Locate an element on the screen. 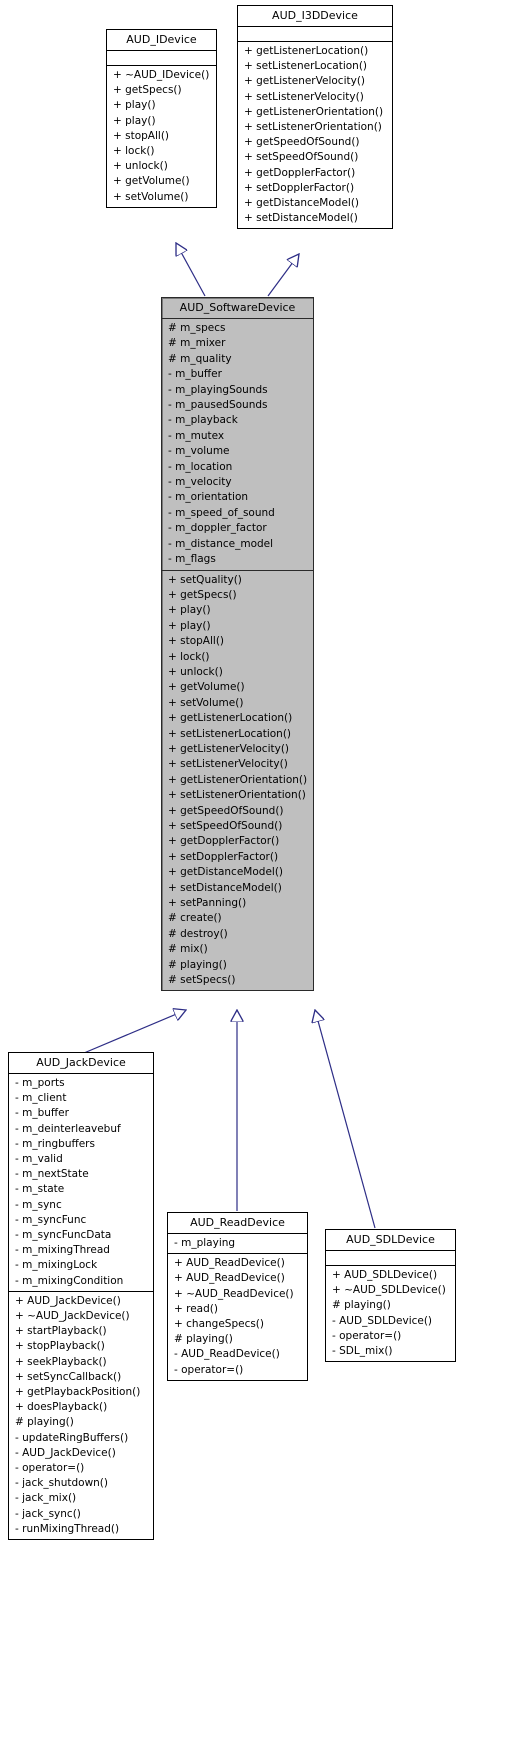 The image size is (517, 1752). class-member-row: - m_distance_model is located at coordinates (221, 543).